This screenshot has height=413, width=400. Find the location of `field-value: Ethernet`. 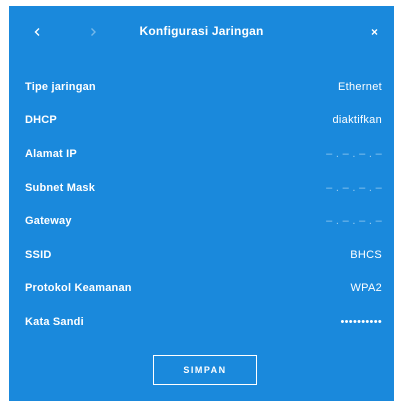

field-value: Ethernet is located at coordinates (360, 87).